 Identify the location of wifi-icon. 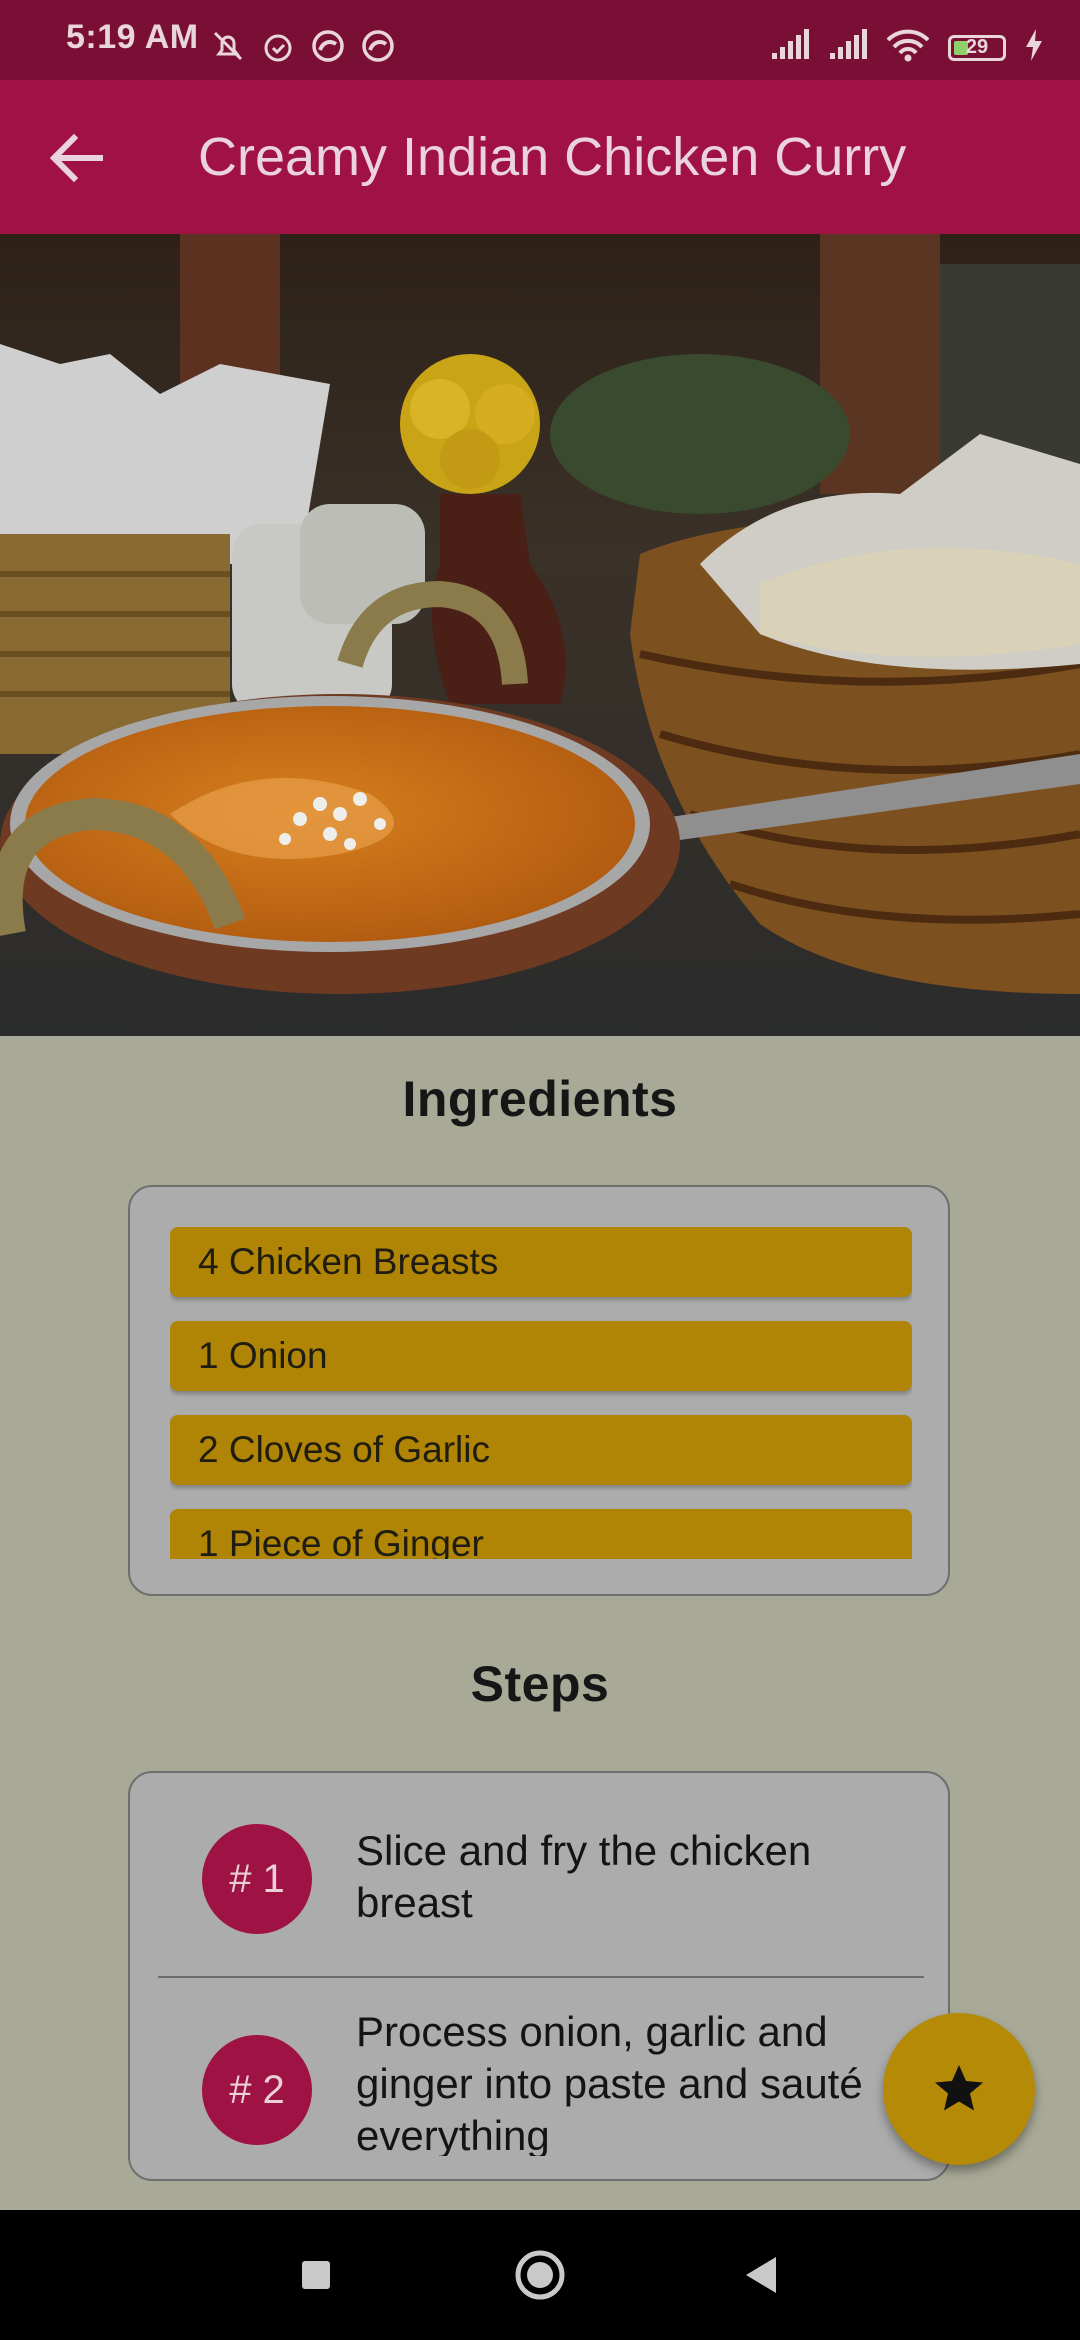
(908, 47).